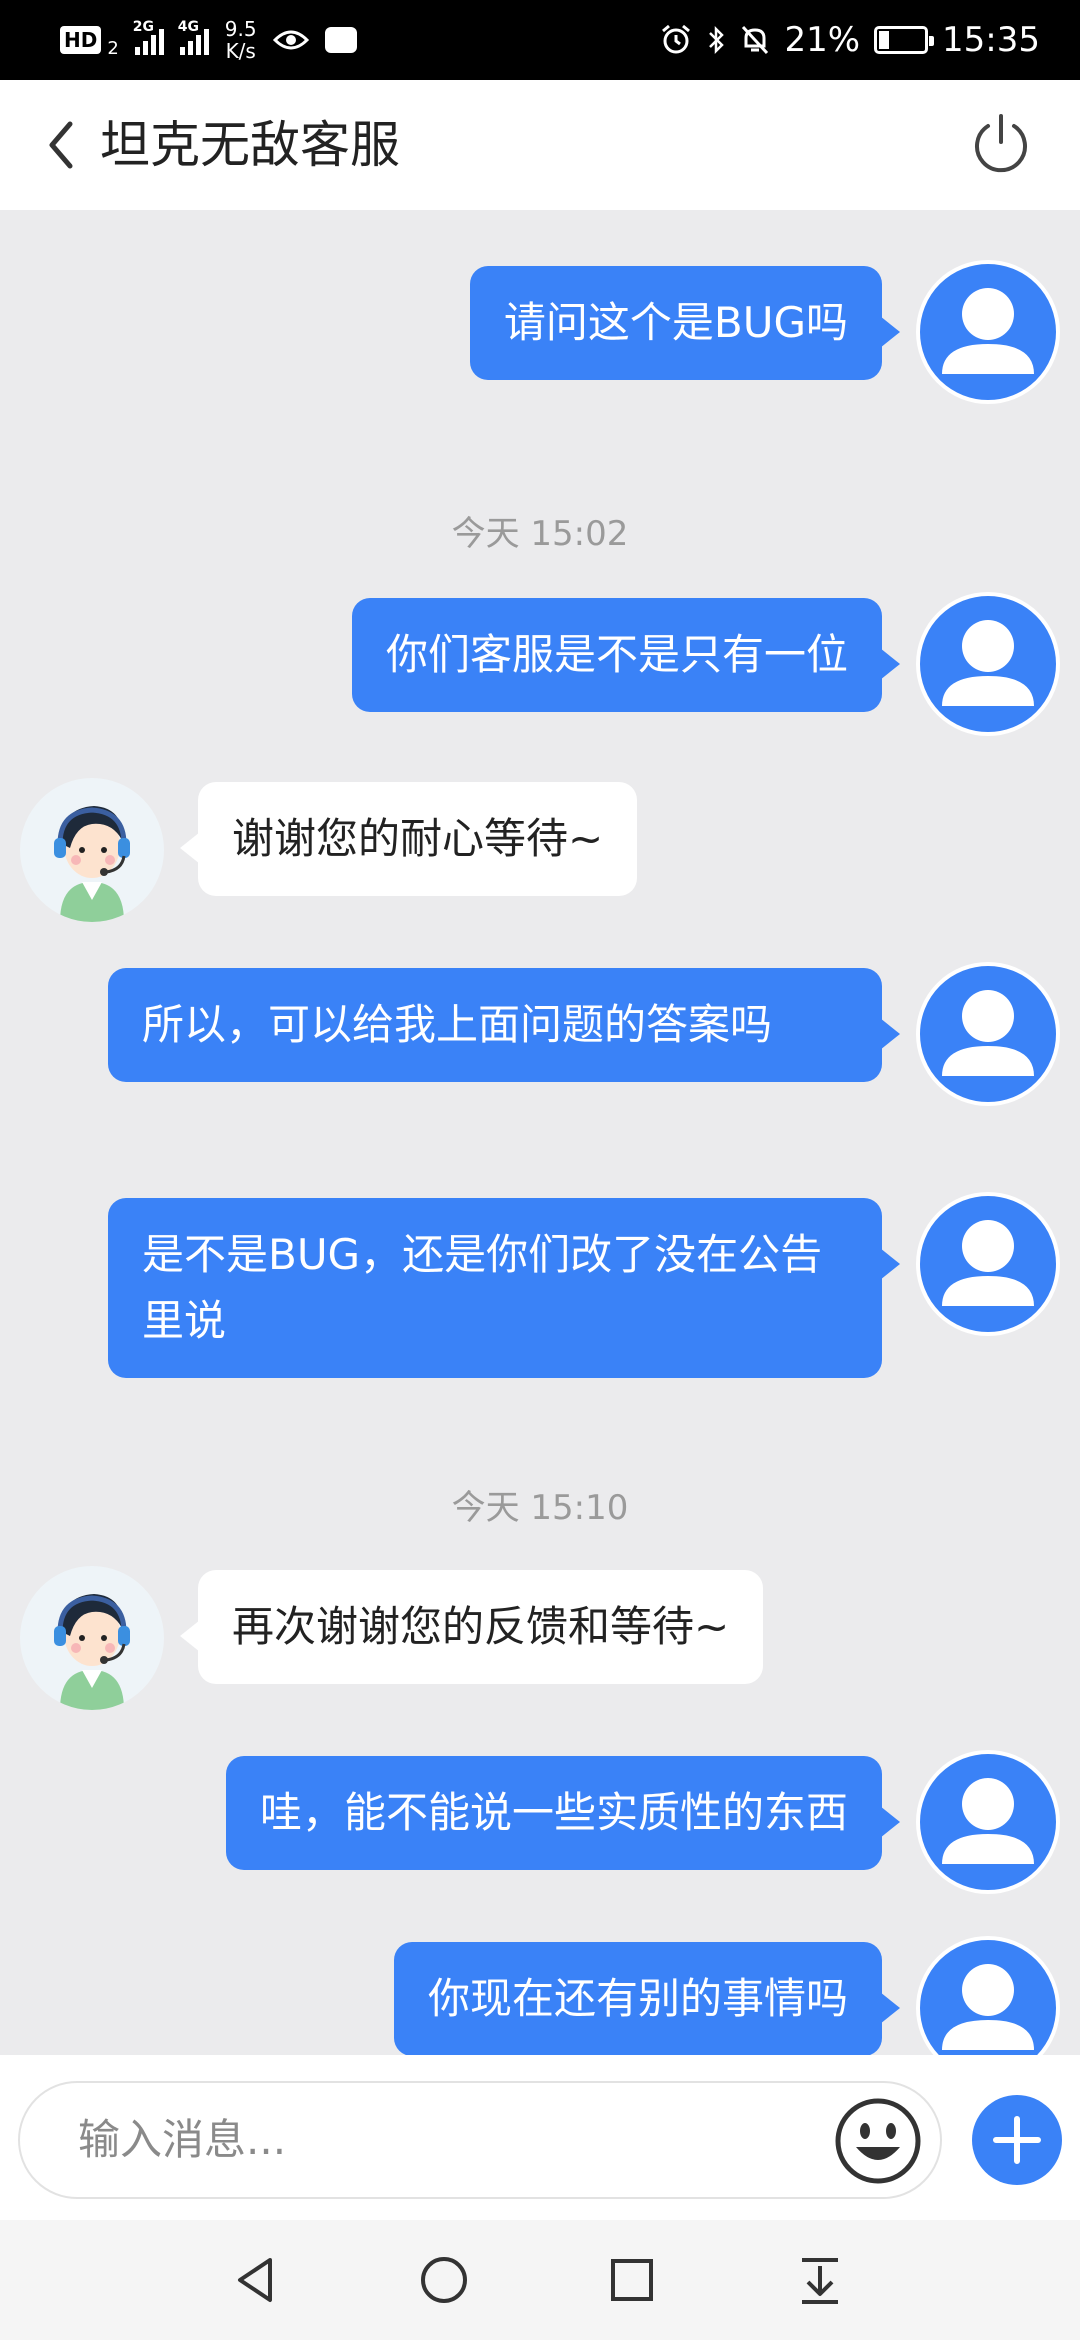  I want to click on status-right: 21% 15:35, so click(850, 40).